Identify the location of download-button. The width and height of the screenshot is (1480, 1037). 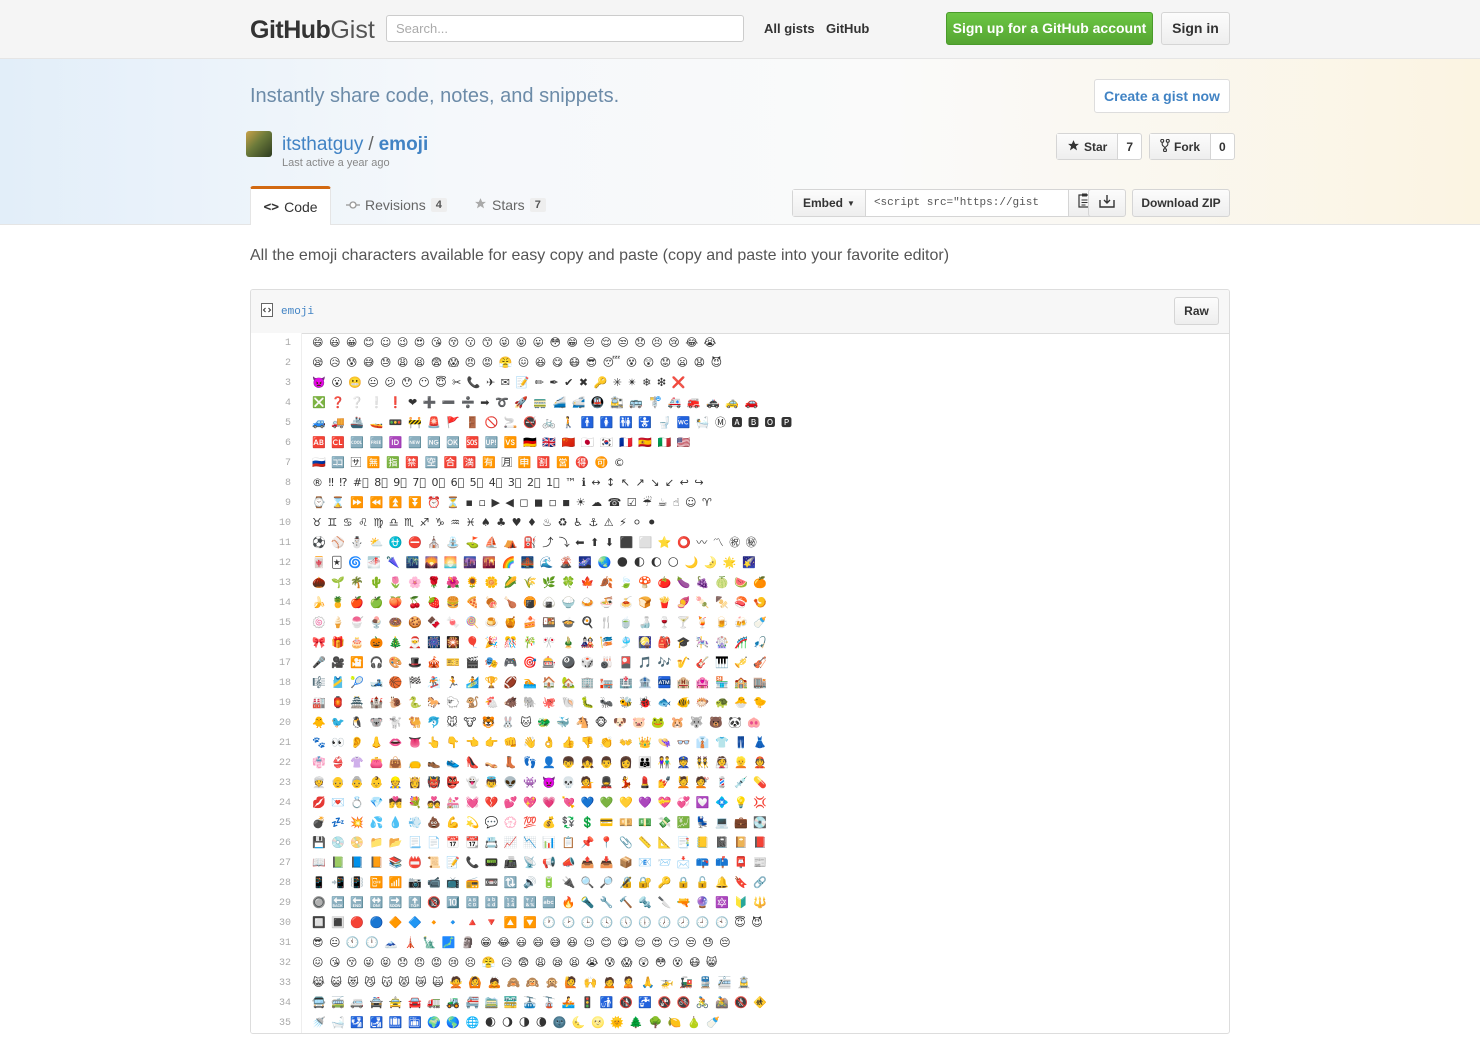
(1107, 203).